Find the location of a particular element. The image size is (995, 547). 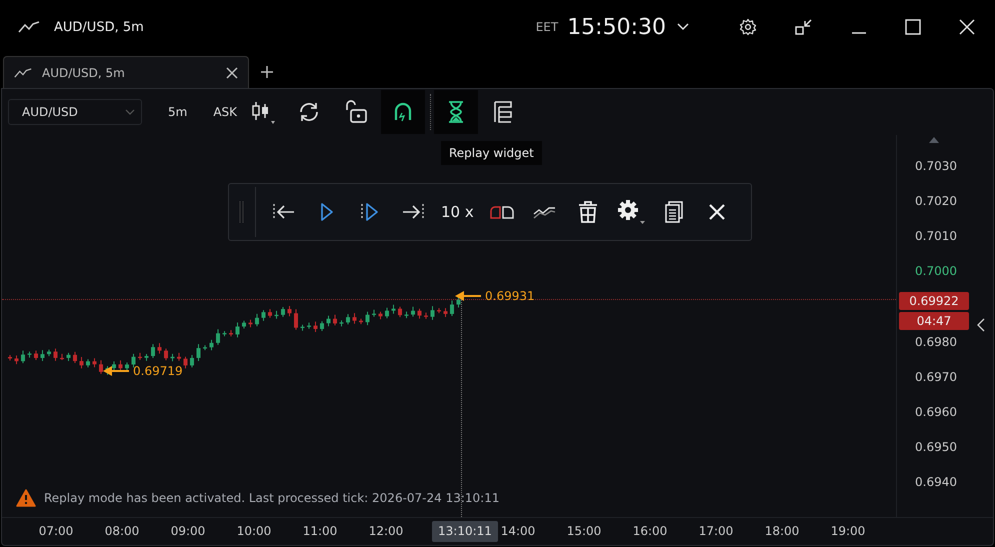

padlock-icon is located at coordinates (356, 112).